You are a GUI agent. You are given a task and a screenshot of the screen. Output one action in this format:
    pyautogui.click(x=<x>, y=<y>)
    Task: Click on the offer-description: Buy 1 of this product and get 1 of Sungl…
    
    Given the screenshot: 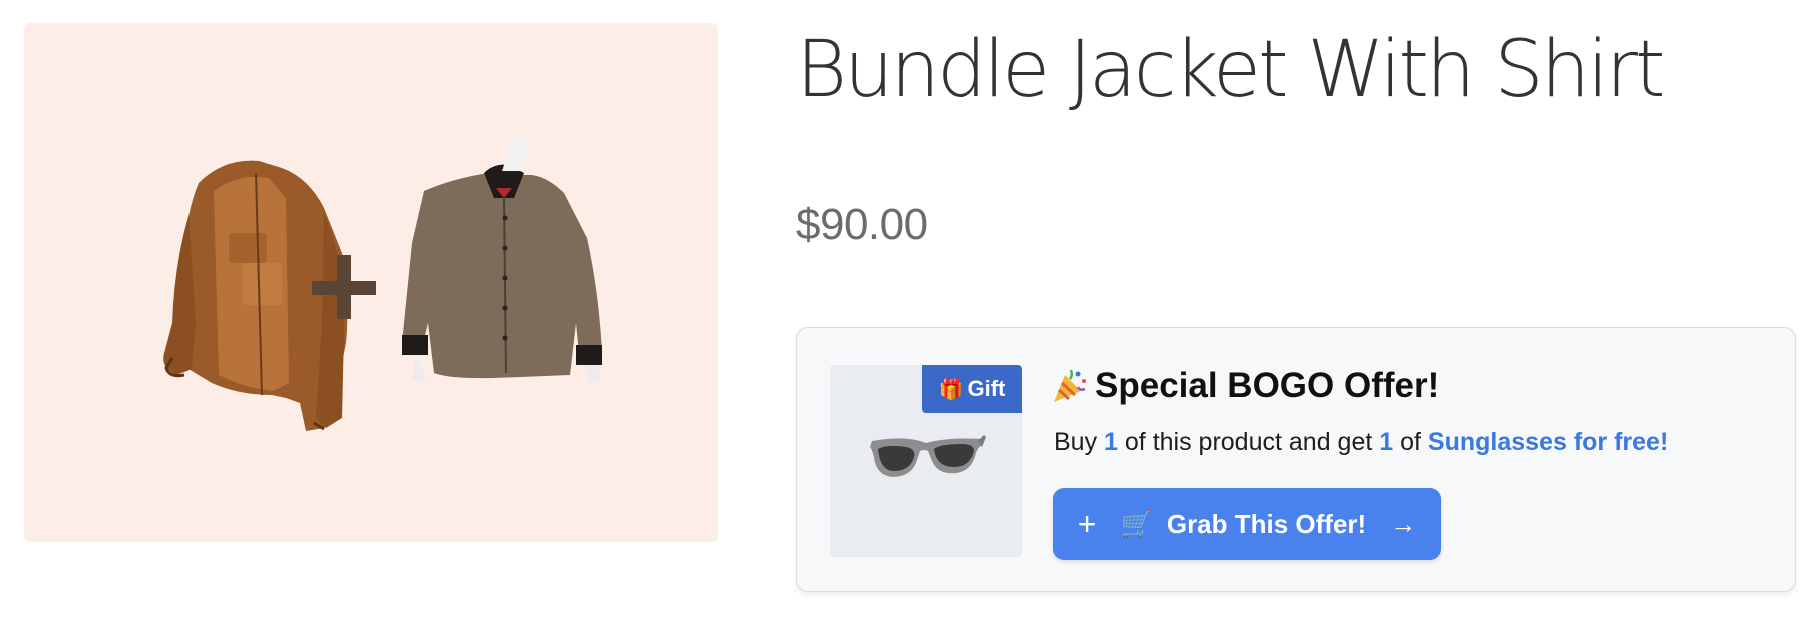 What is the action you would take?
    pyautogui.click(x=1361, y=442)
    